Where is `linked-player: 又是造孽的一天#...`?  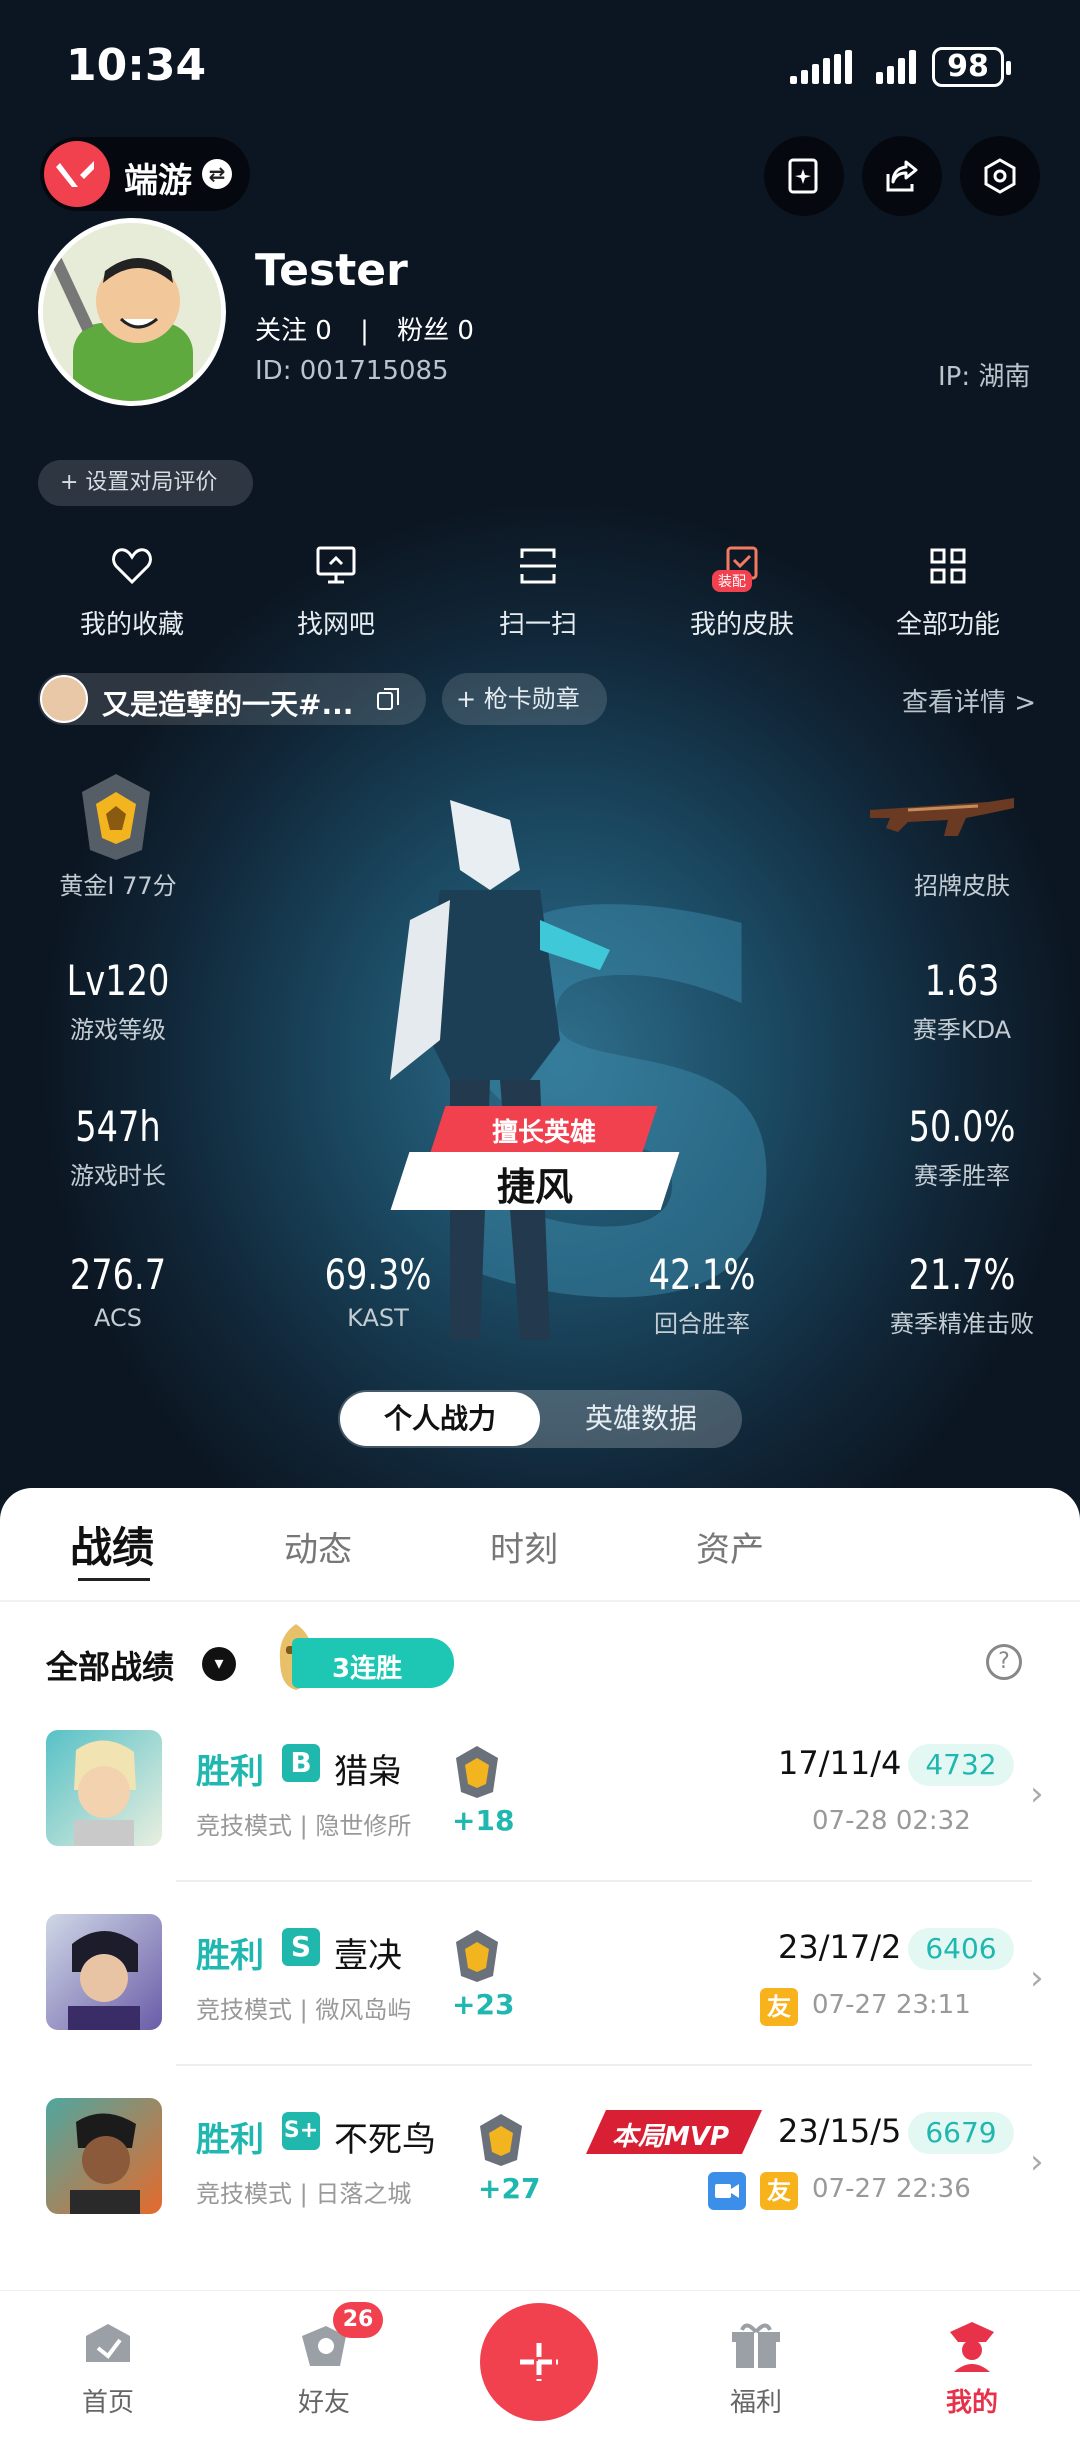
linked-player: 又是造孽的一天#... is located at coordinates (232, 699).